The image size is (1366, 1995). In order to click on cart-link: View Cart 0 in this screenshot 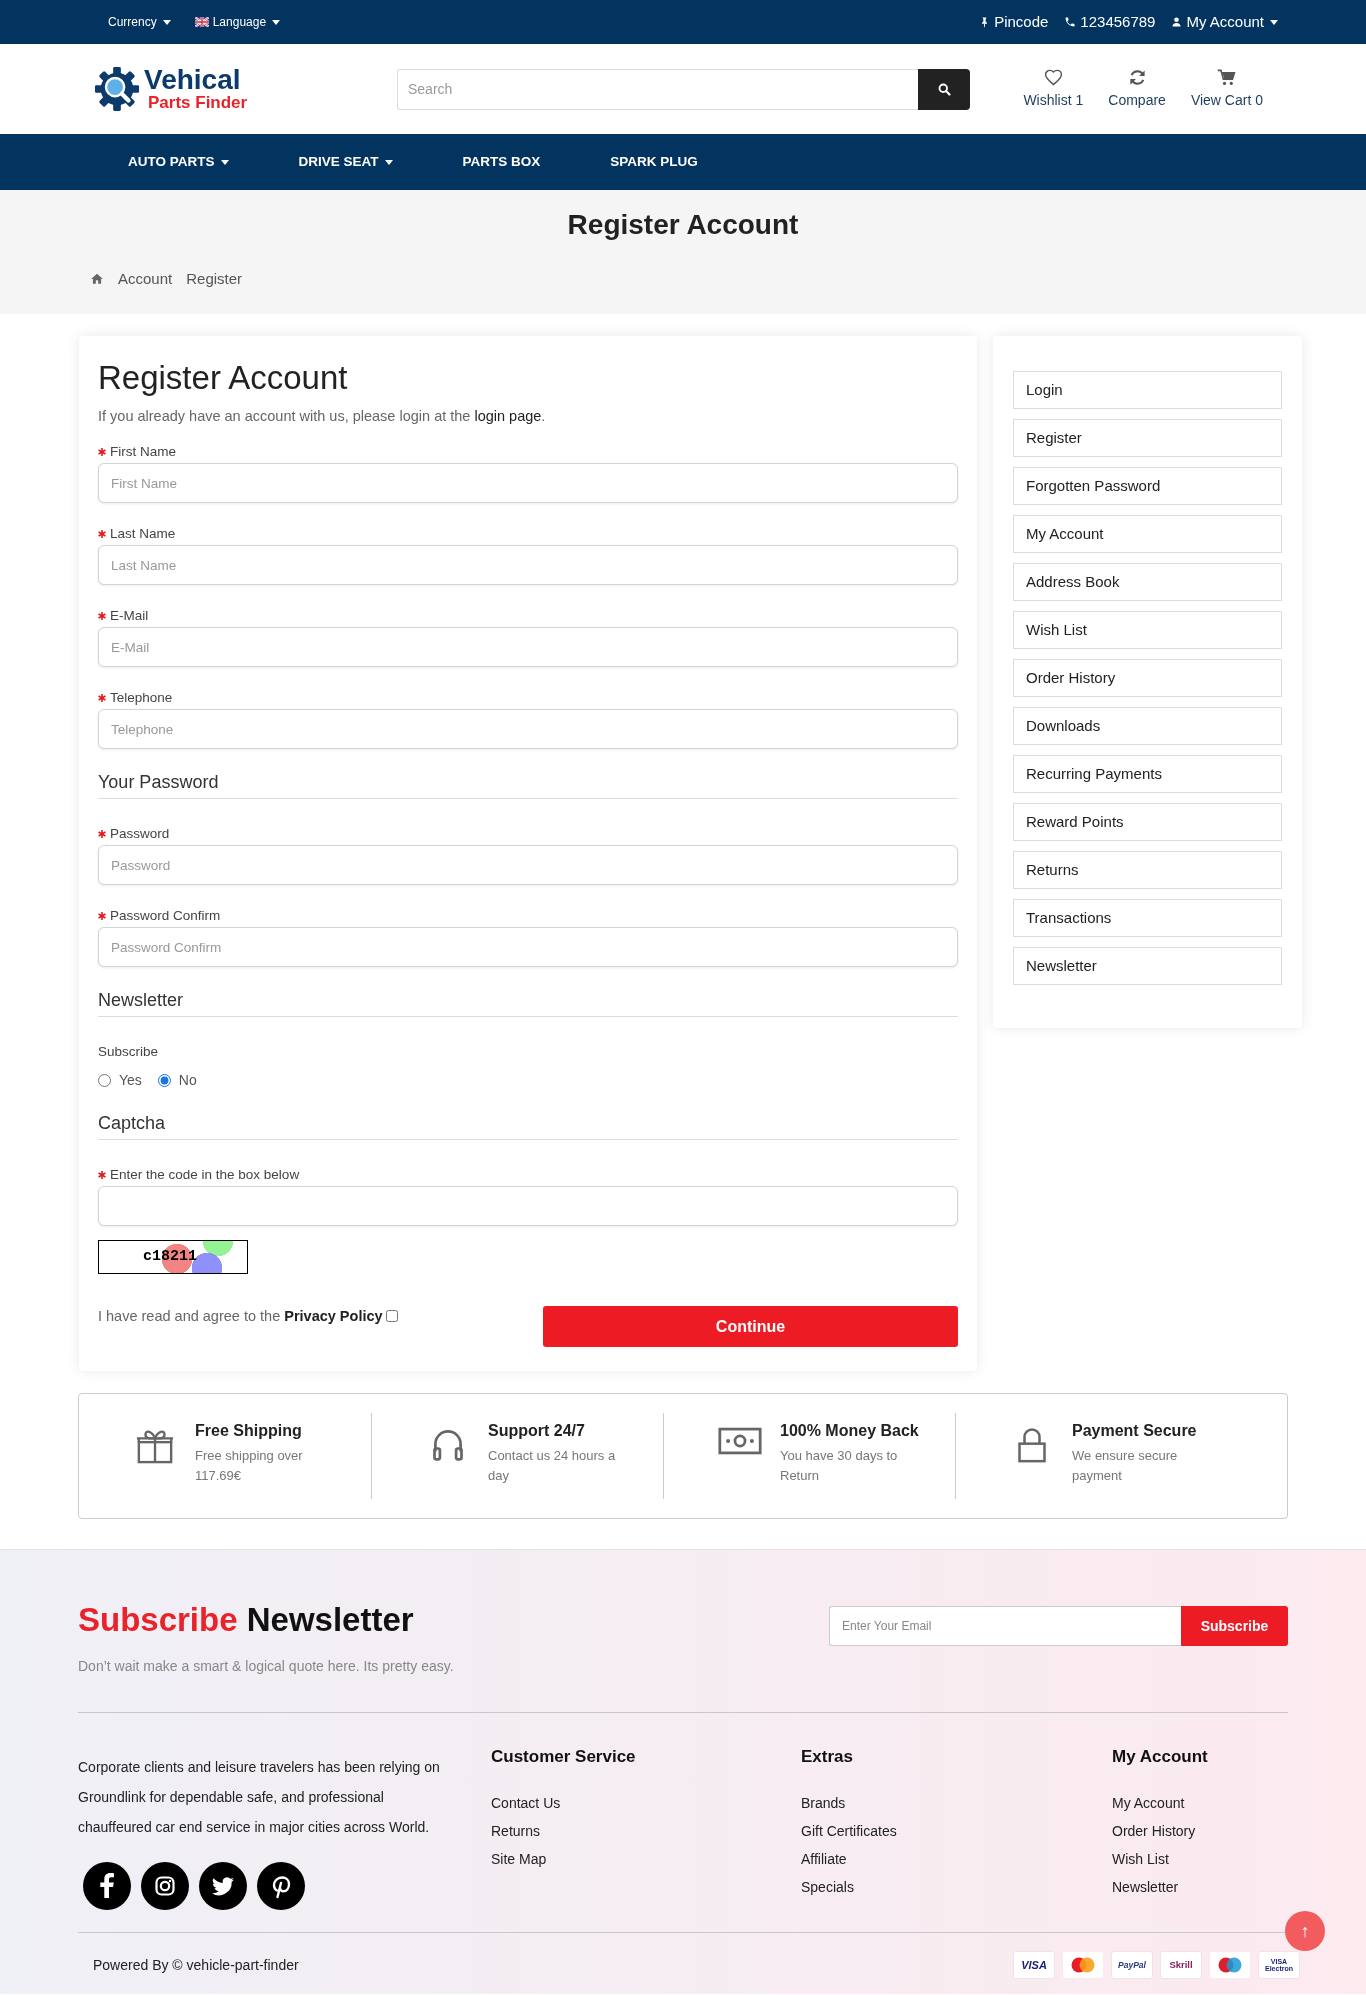, I will do `click(1226, 89)`.